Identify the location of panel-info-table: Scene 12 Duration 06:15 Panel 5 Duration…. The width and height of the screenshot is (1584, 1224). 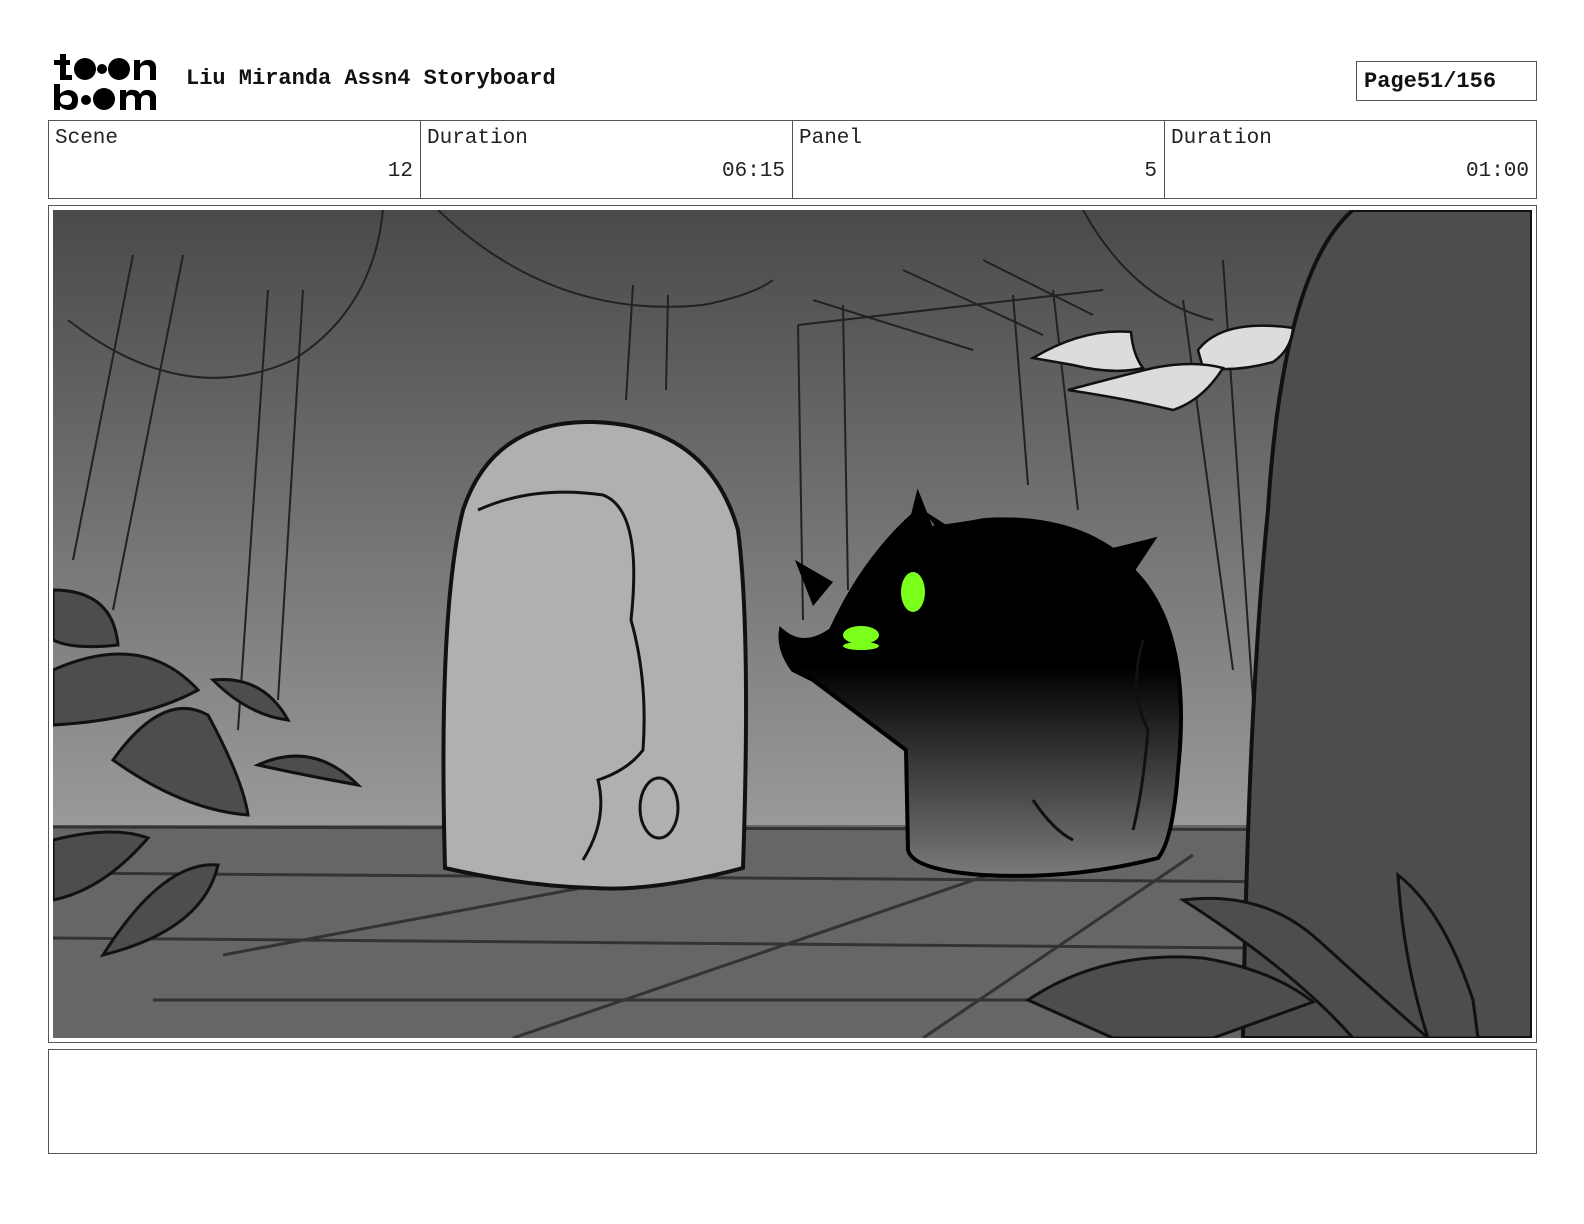
(792, 159).